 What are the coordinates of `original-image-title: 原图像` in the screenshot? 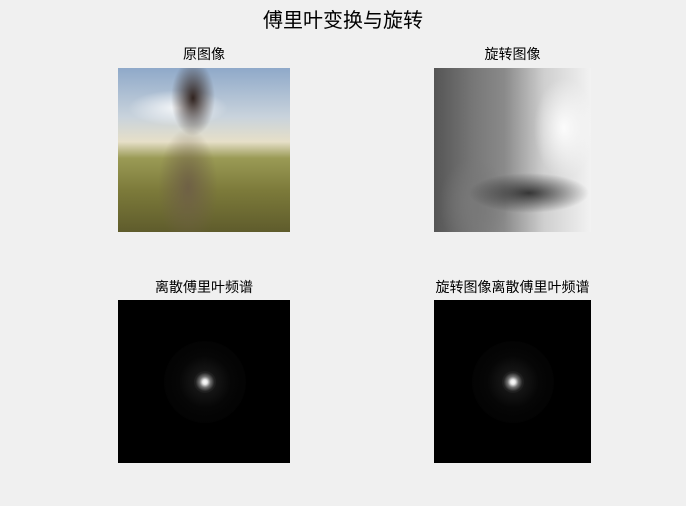 It's located at (204, 55).